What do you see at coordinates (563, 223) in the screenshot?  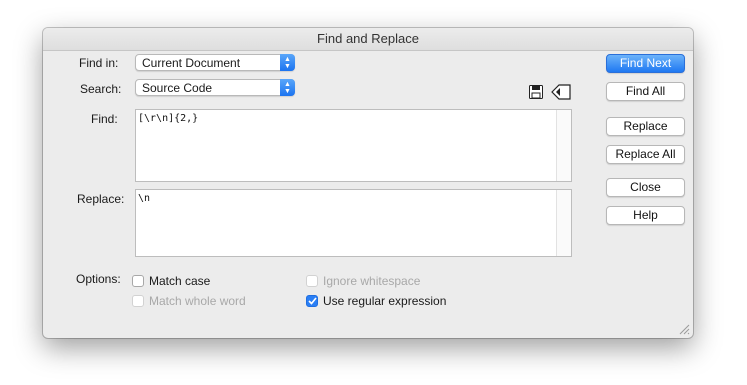 I see `replace-scrollbar` at bounding box center [563, 223].